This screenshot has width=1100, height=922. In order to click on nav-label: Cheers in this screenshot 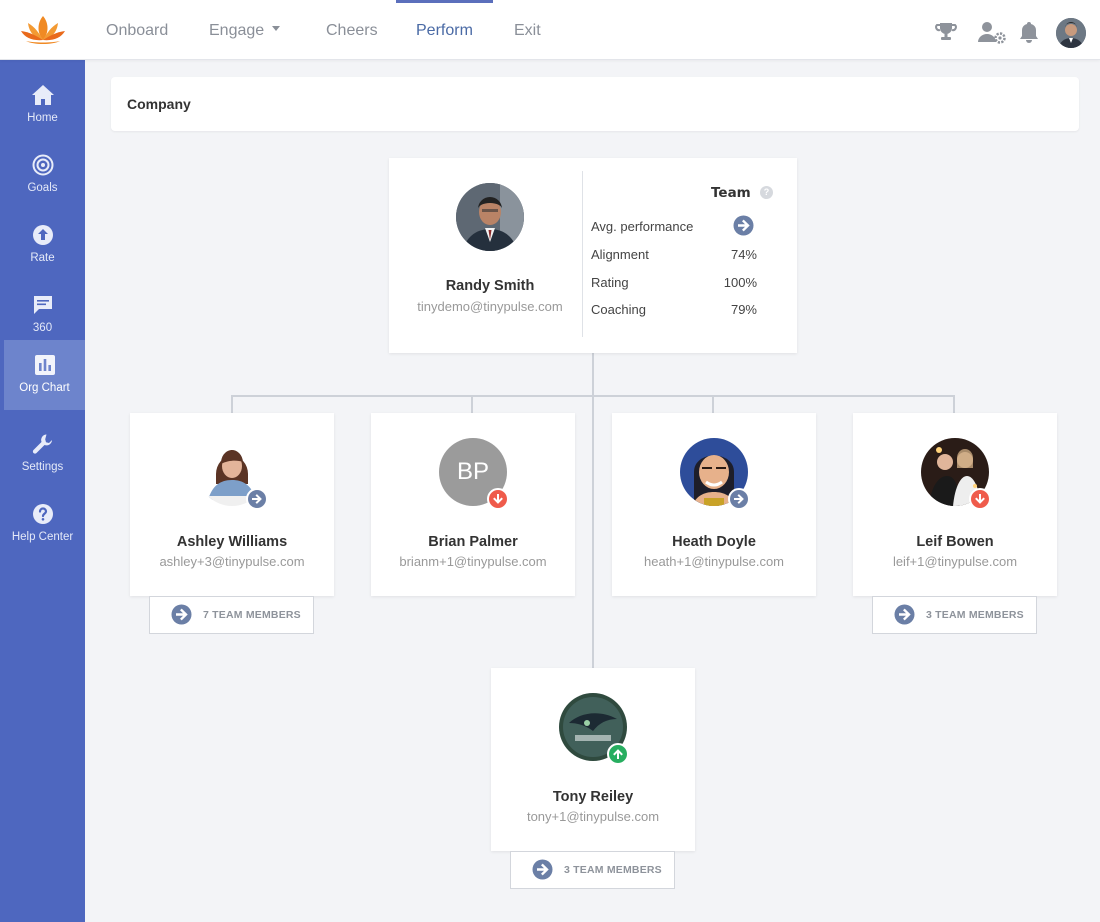, I will do `click(352, 30)`.